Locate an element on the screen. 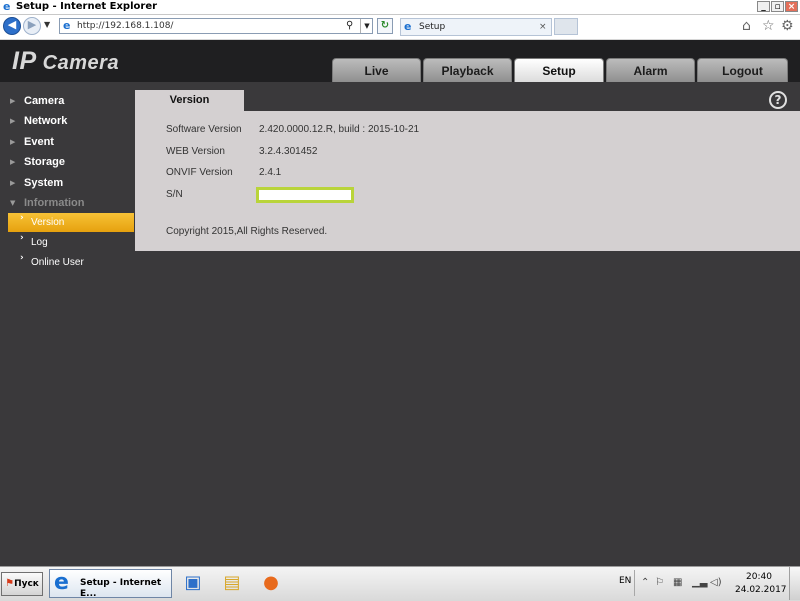  sidebar-item-event: ▶ Event is located at coordinates (67, 142).